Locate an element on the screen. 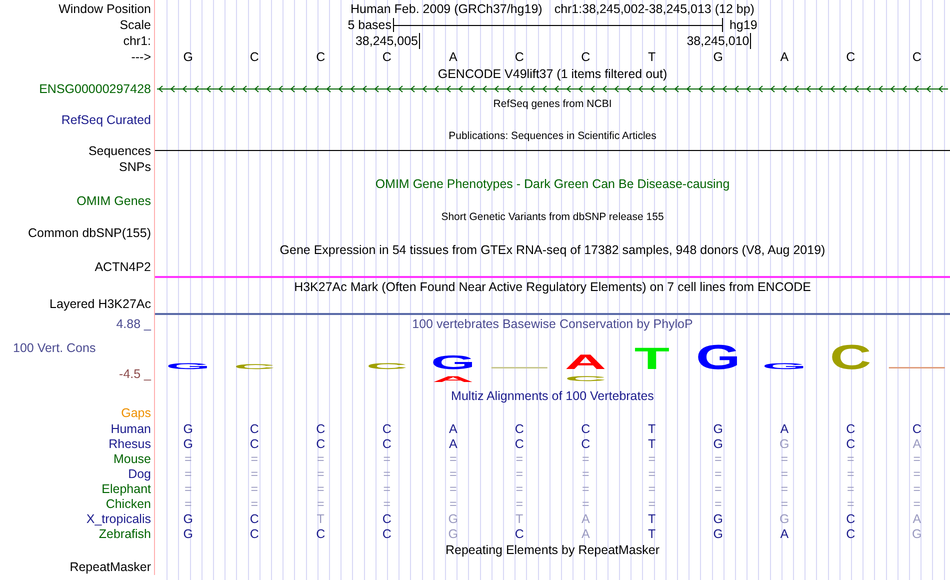 The width and height of the screenshot is (950, 580). track-label: X_tropicalis is located at coordinates (118, 519).